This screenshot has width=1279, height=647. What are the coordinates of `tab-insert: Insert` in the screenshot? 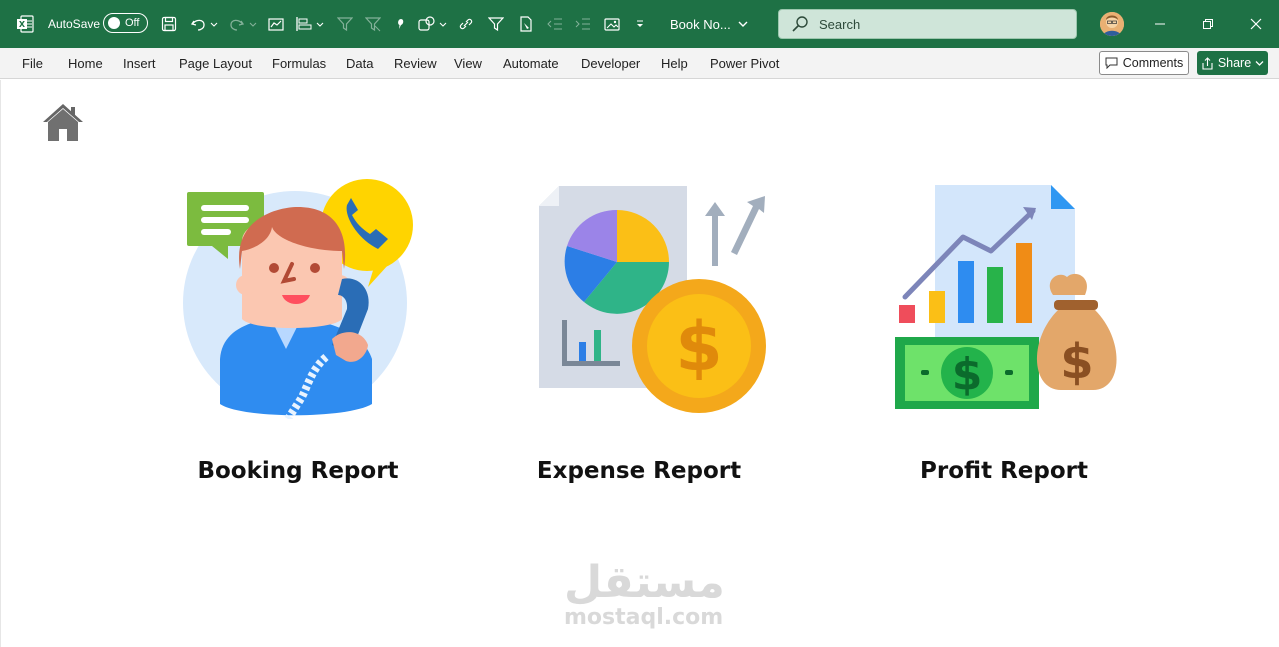 It's located at (139, 63).